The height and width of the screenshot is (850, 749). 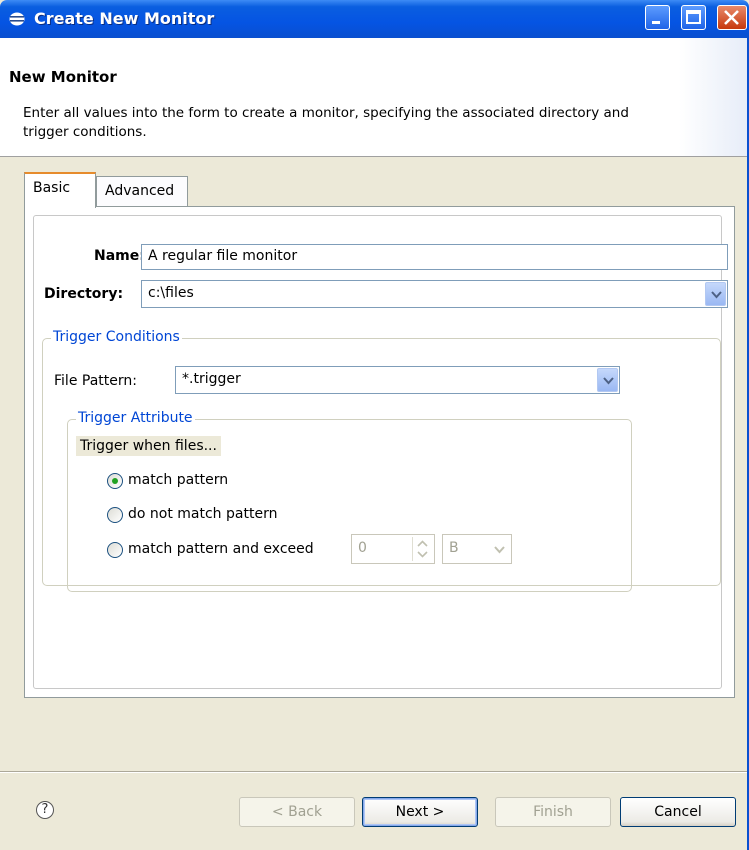 I want to click on trigger-conditions-title: Trigger Conditions, so click(x=116, y=337).